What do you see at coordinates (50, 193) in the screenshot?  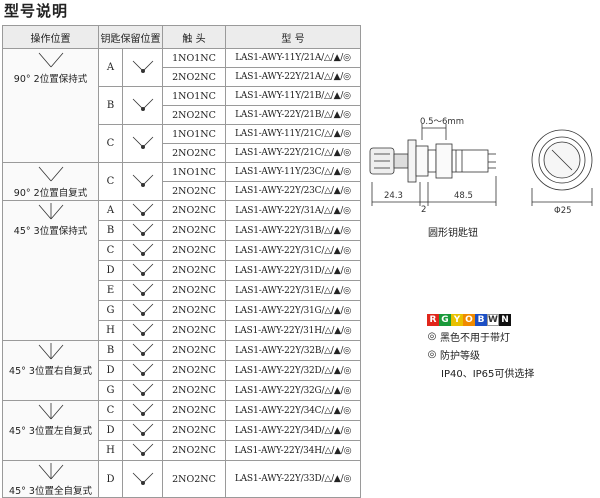 I see `operation-label: 90° 2位置自复式` at bounding box center [50, 193].